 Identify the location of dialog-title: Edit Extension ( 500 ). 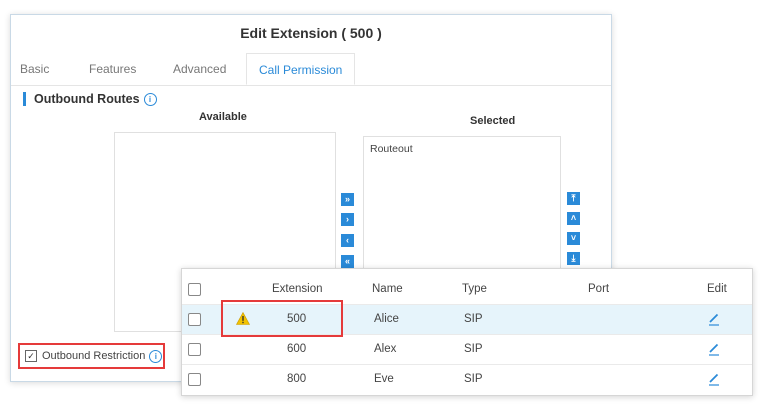
(311, 33).